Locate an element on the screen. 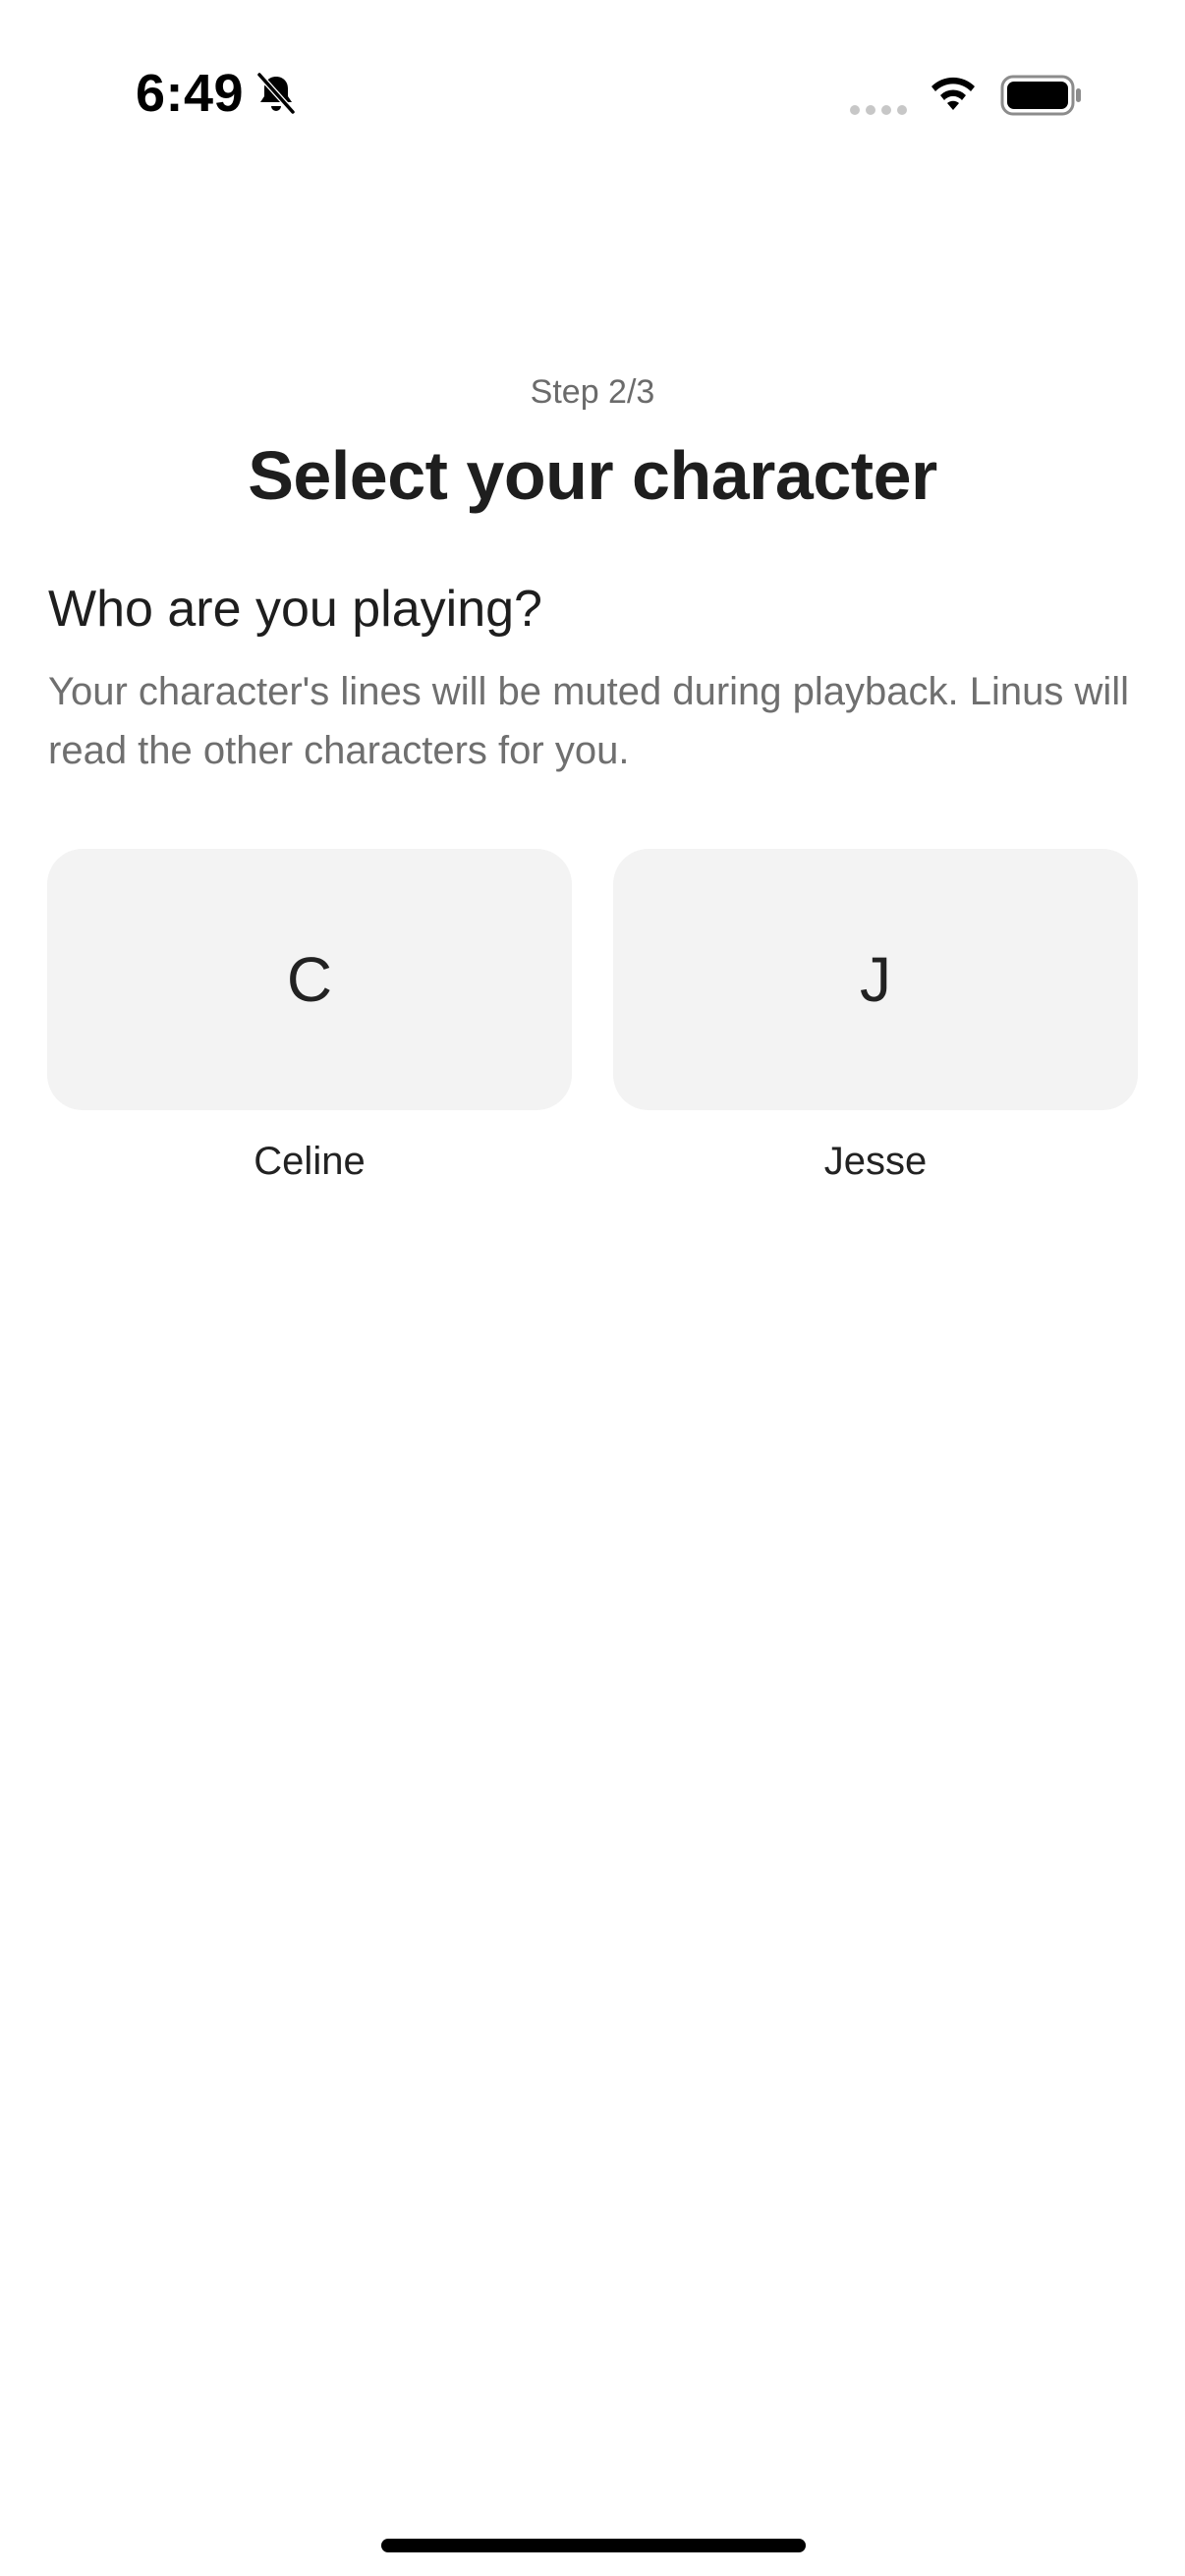 Image resolution: width=1185 pixels, height=2576 pixels. character-initial: J is located at coordinates (876, 979).